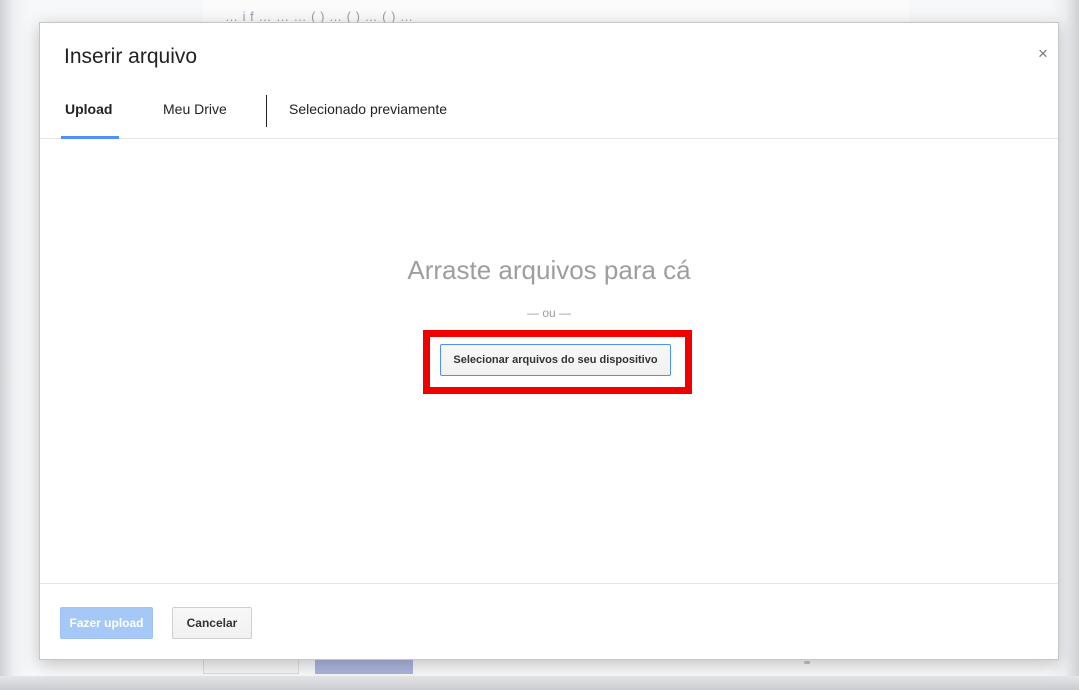 The width and height of the screenshot is (1079, 690). What do you see at coordinates (266, 111) in the screenshot?
I see `tab-separator` at bounding box center [266, 111].